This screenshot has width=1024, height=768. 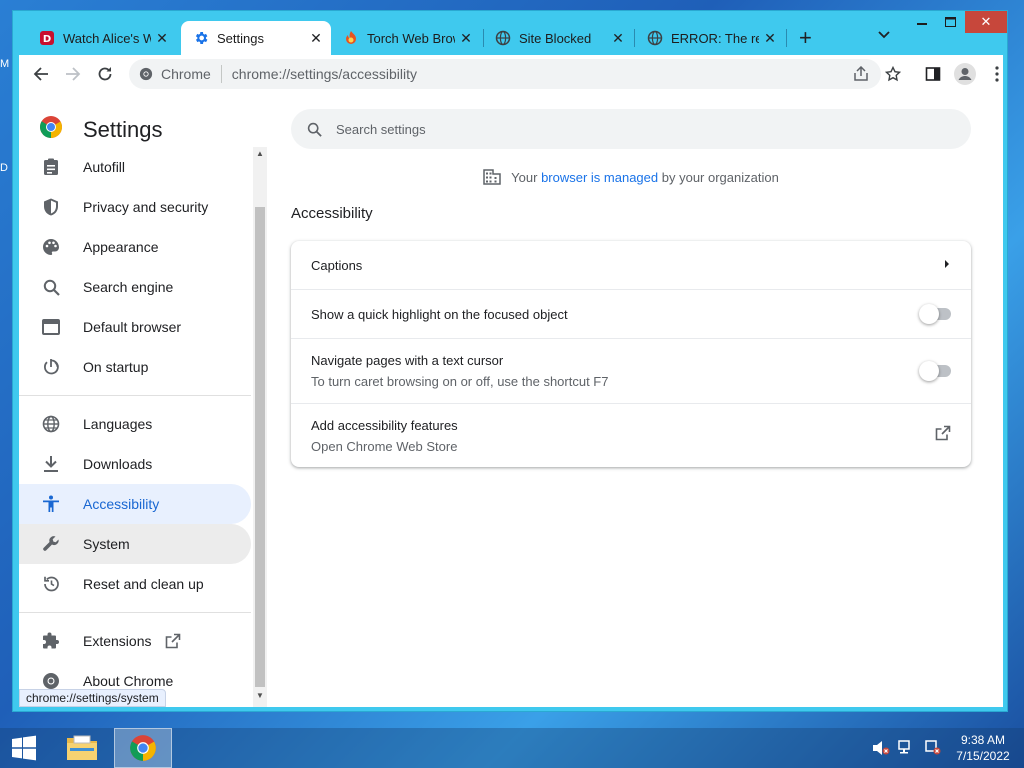 What do you see at coordinates (351, 38) in the screenshot?
I see `torch-icon` at bounding box center [351, 38].